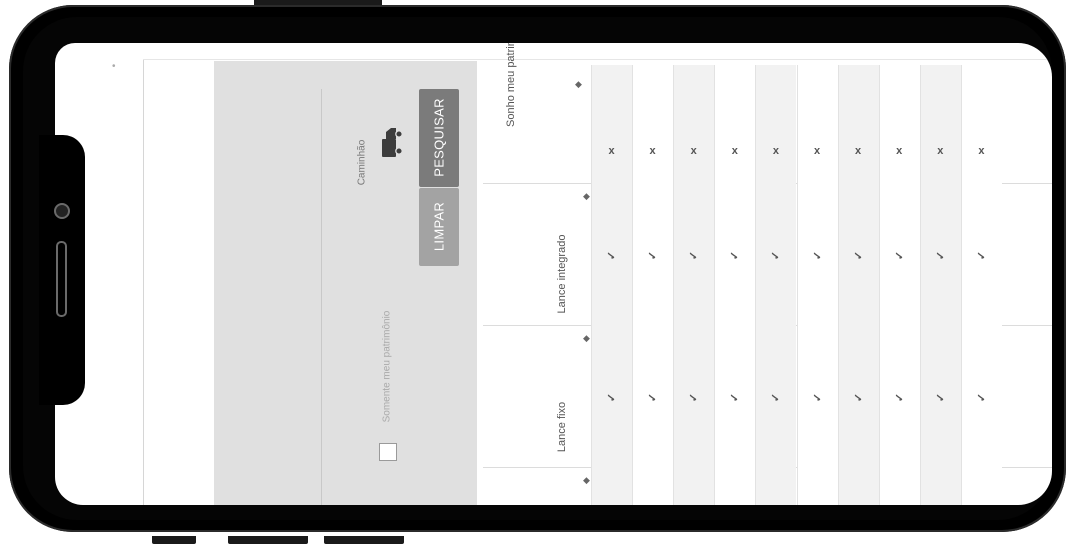 The width and height of the screenshot is (1072, 545). Describe the element at coordinates (268, 540) in the screenshot. I see `volume-up-button` at that location.